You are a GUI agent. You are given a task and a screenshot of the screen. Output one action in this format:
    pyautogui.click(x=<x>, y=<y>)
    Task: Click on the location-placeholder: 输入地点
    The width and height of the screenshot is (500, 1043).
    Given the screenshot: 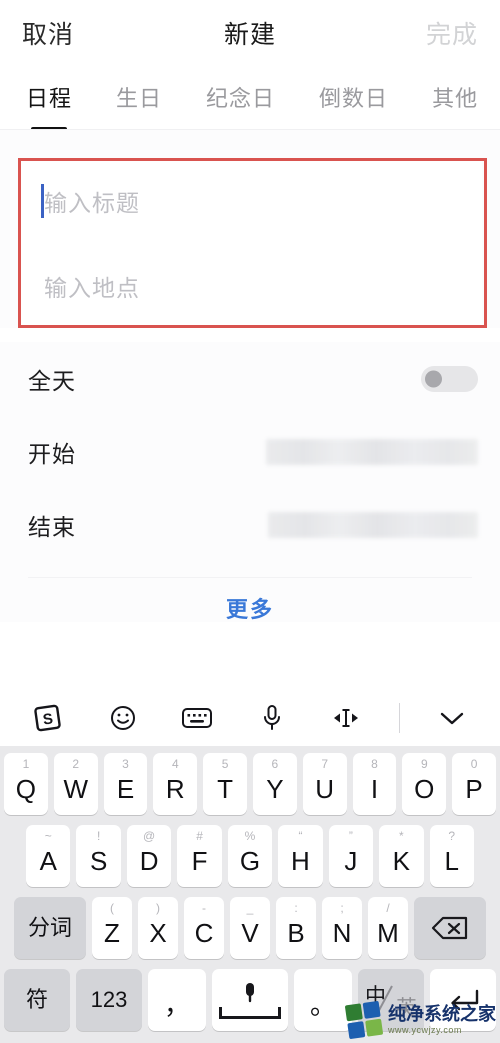 What is the action you would take?
    pyautogui.click(x=92, y=287)
    